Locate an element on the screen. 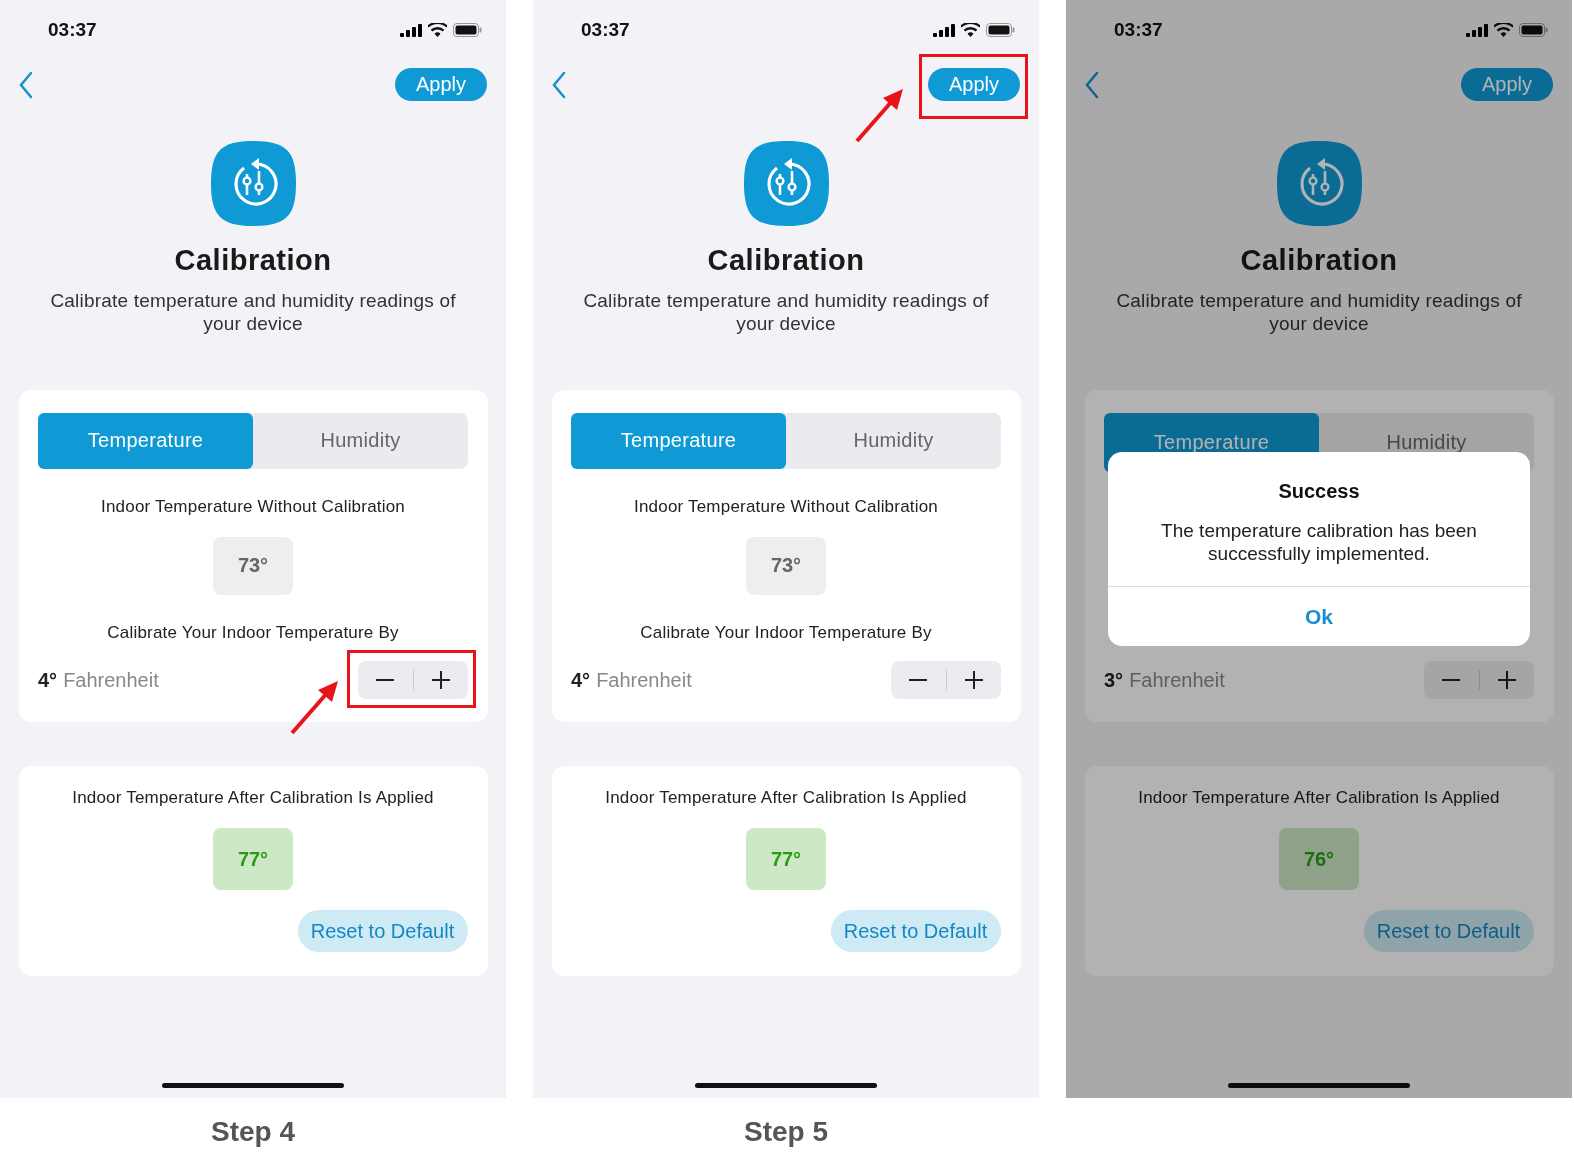 The width and height of the screenshot is (1574, 1165). dialog-message: The temperature calibration has been successfully implemented. is located at coordinates (1319, 542).